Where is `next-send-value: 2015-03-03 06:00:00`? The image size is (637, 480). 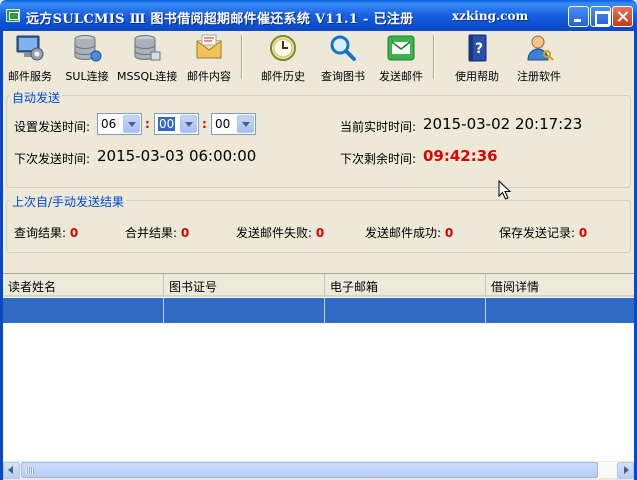
next-send-value: 2015-03-03 06:00:00 is located at coordinates (177, 156).